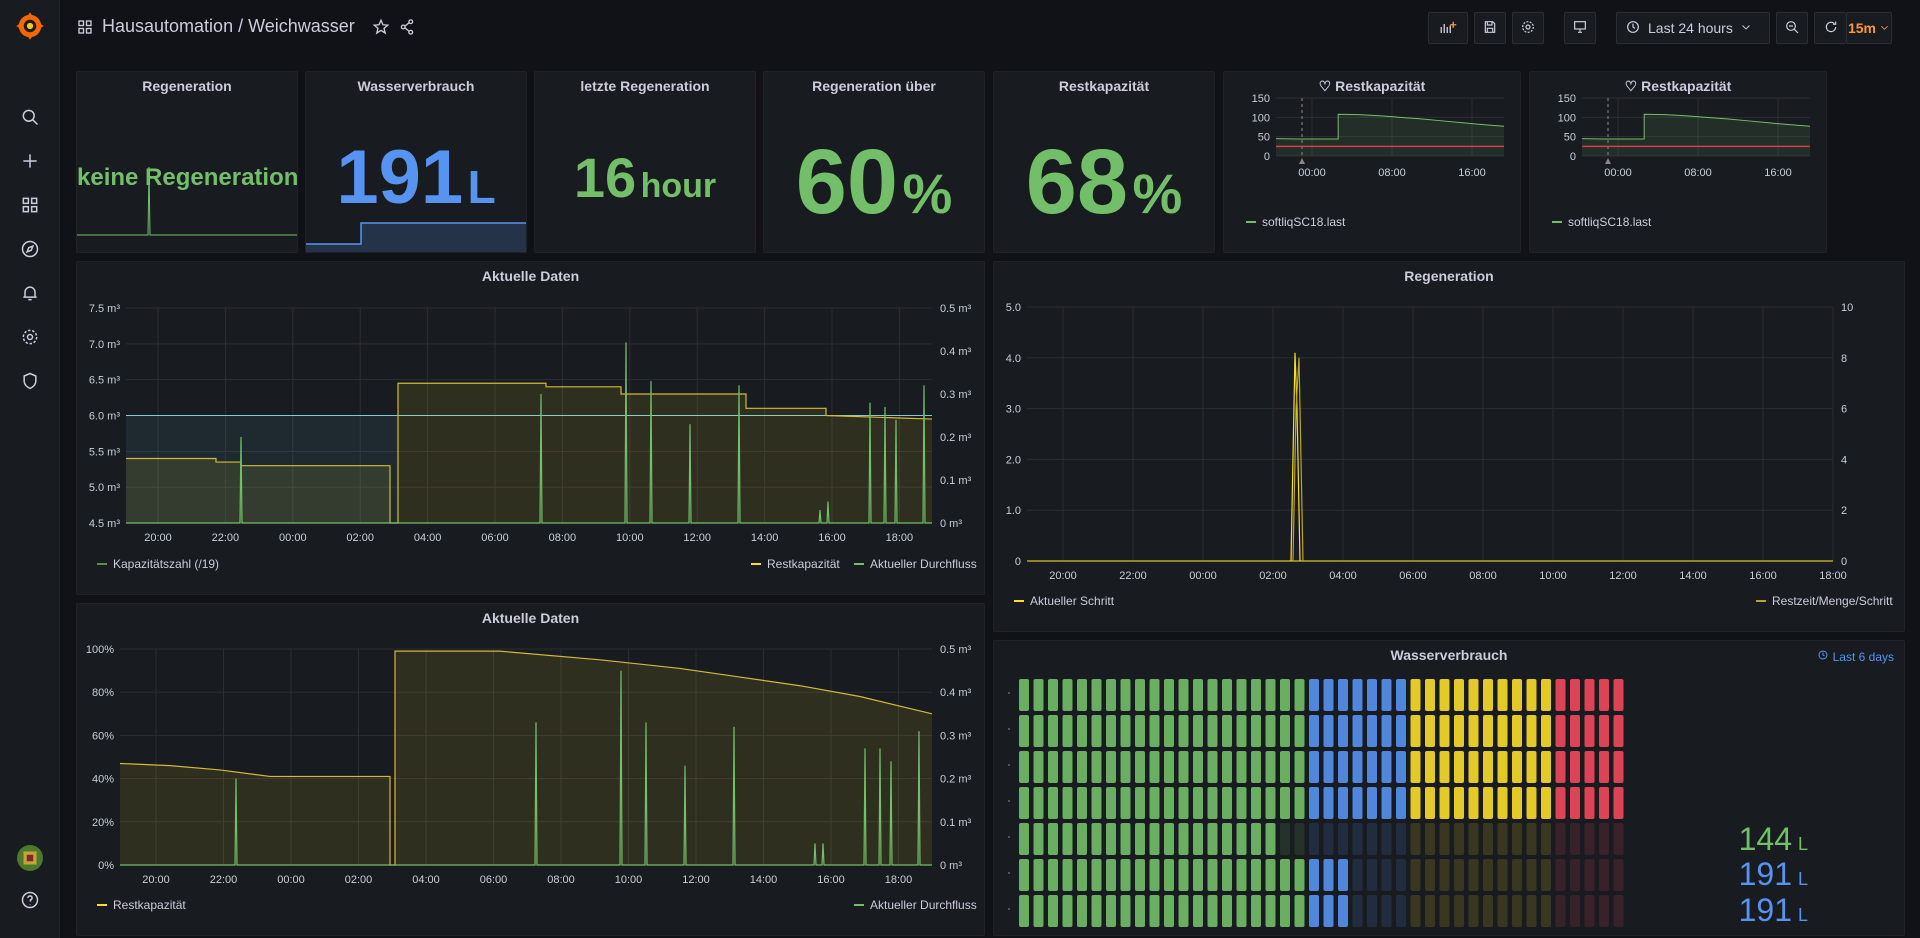 Image resolution: width=1920 pixels, height=938 pixels. Describe the element at coordinates (1528, 28) in the screenshot. I see `dashboard-settings-button` at that location.